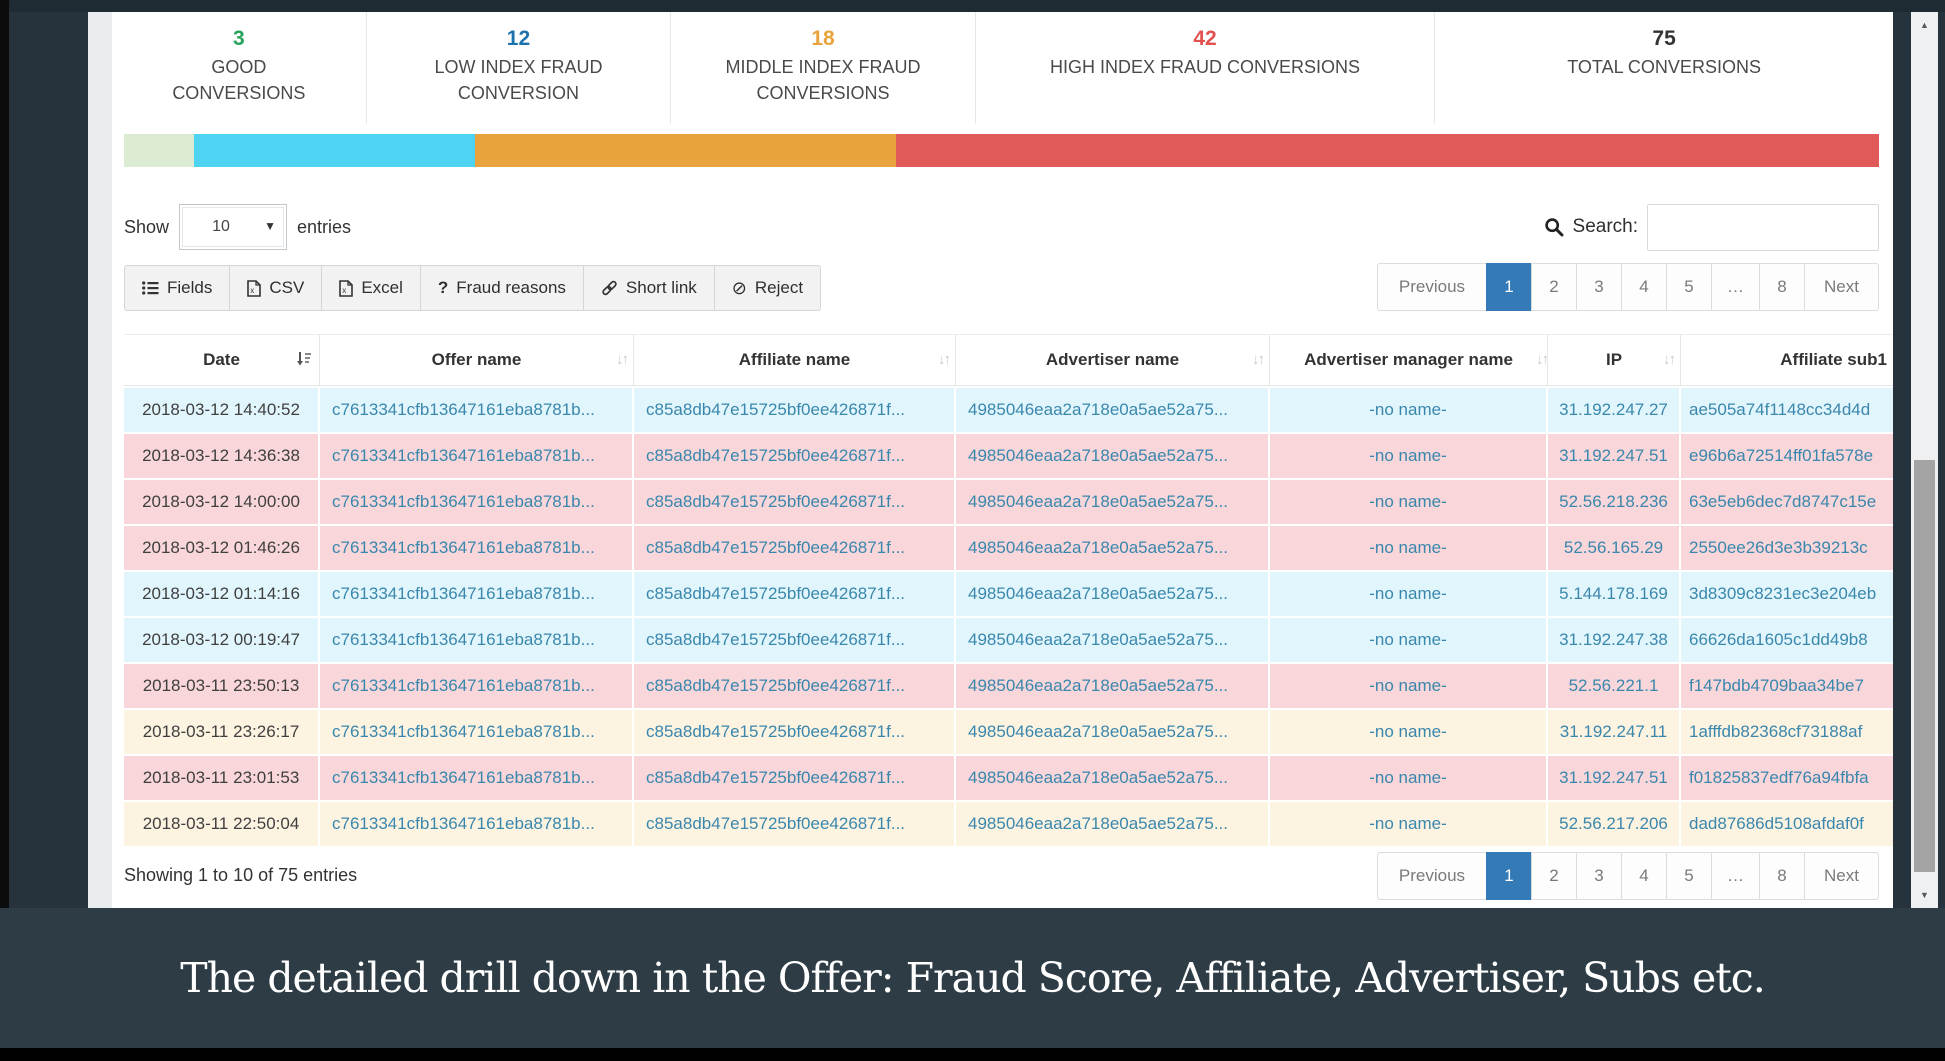 The width and height of the screenshot is (1945, 1061). I want to click on short-link-button: Short link, so click(648, 288).